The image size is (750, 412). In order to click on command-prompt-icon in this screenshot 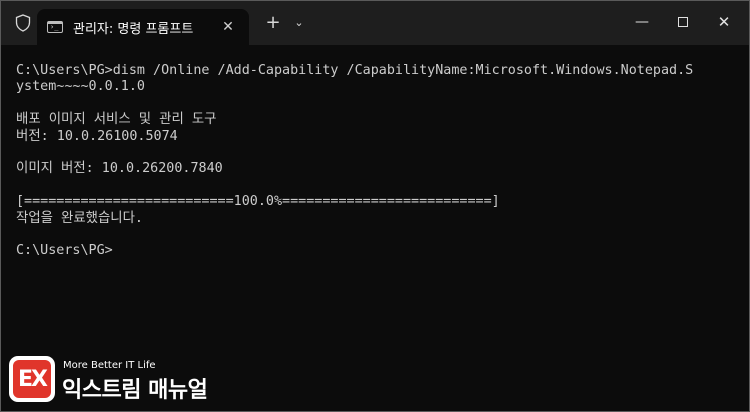, I will do `click(55, 27)`.